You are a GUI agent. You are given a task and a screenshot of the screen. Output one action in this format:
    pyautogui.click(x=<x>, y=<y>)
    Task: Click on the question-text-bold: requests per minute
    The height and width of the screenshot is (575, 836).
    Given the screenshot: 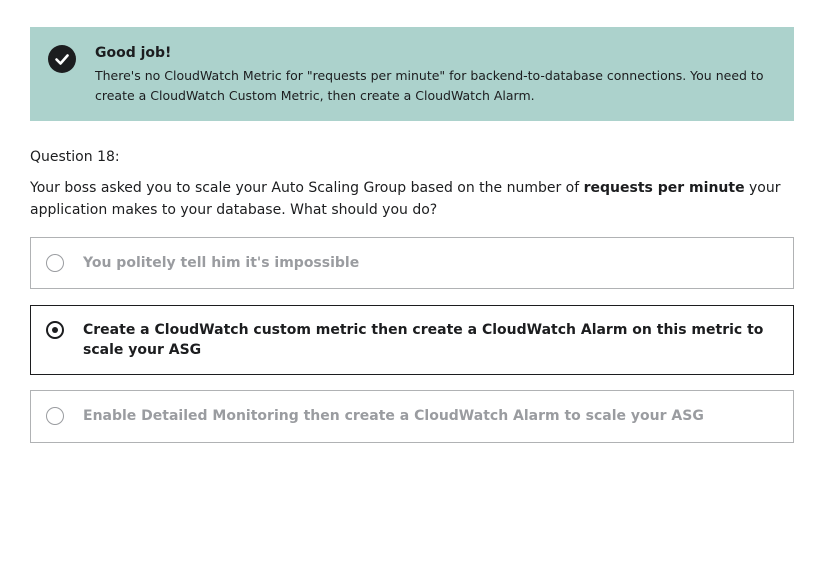 What is the action you would take?
    pyautogui.click(x=664, y=188)
    